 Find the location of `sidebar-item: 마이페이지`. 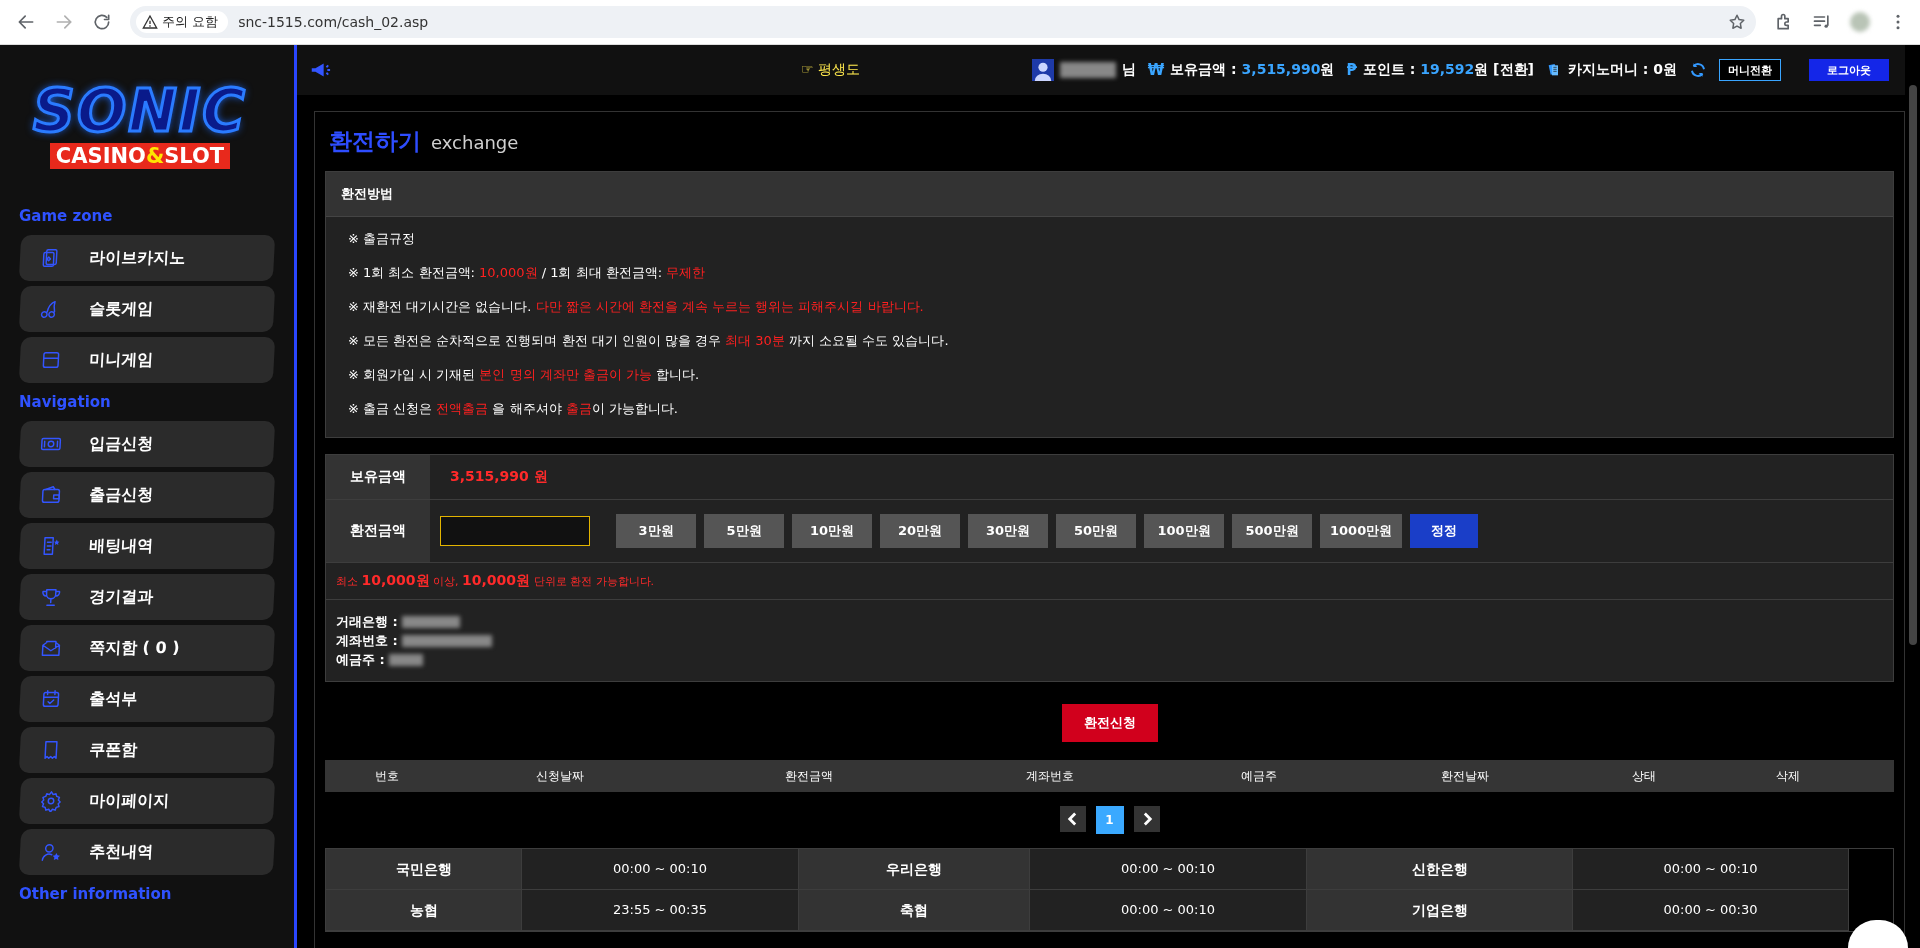

sidebar-item: 마이페이지 is located at coordinates (147, 801).